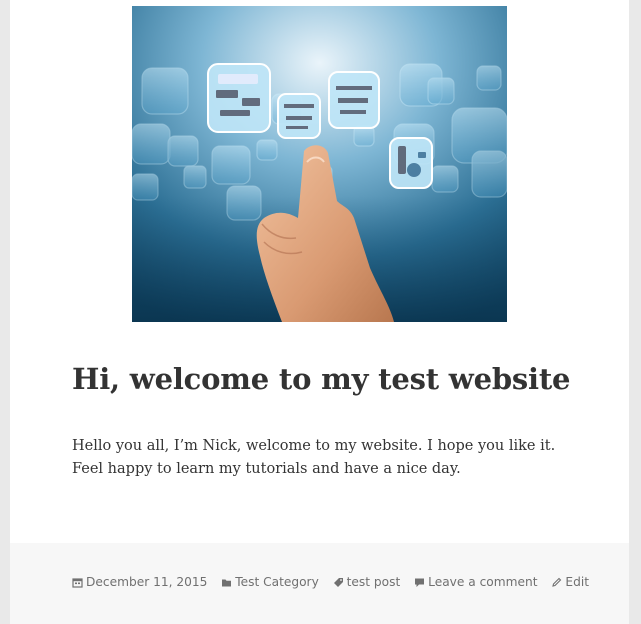  I want to click on comment-bubble-icon, so click(419, 582).